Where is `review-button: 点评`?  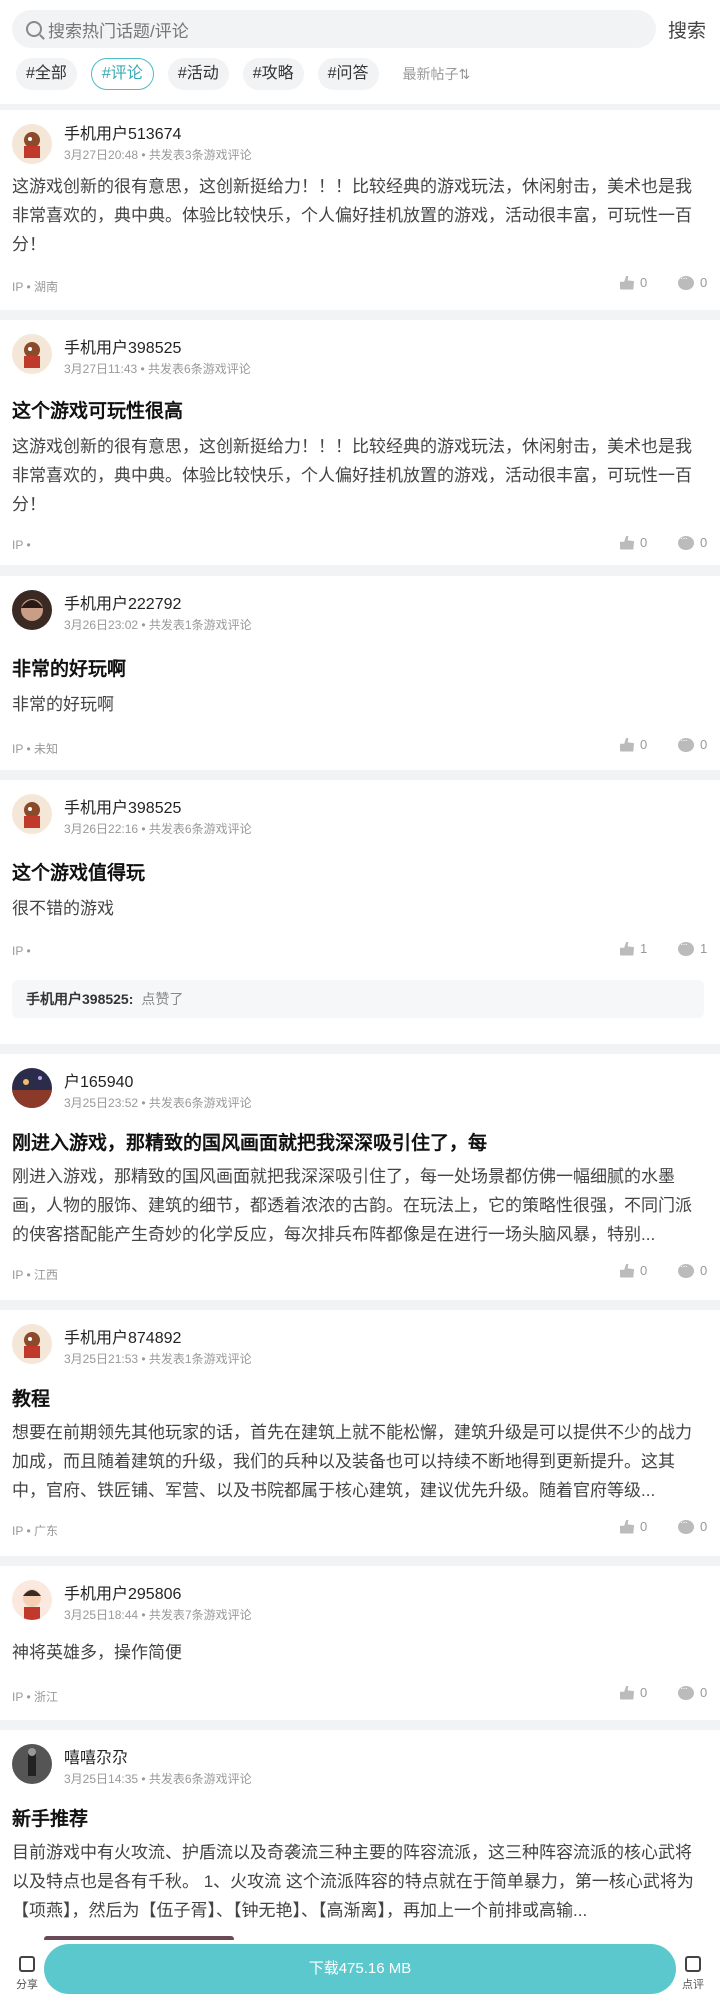
review-button: 点评 is located at coordinates (693, 1974).